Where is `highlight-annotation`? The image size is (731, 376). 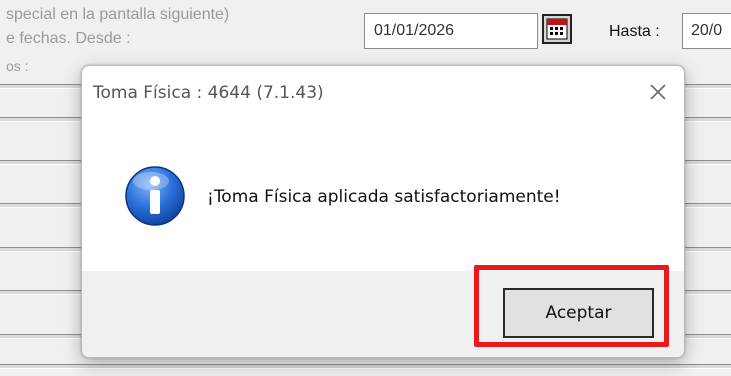 highlight-annotation is located at coordinates (571, 306).